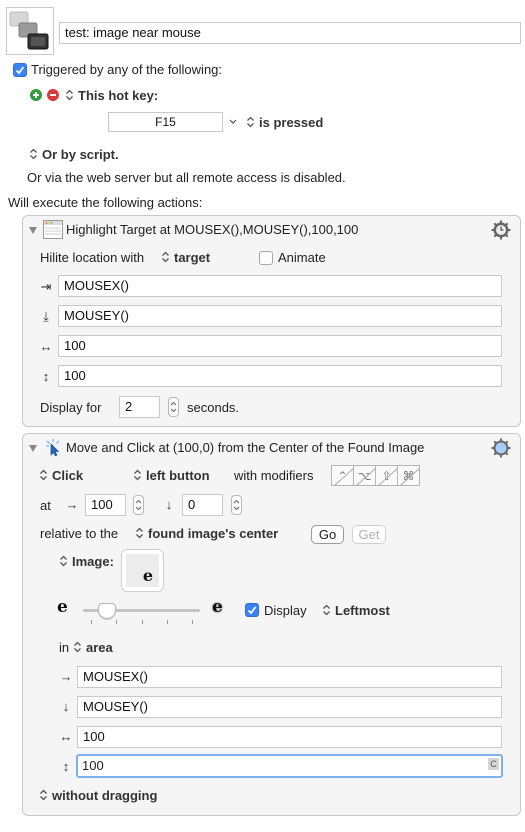 The width and height of the screenshot is (525, 832). I want to click on click-type-popup: Click, so click(61, 475).